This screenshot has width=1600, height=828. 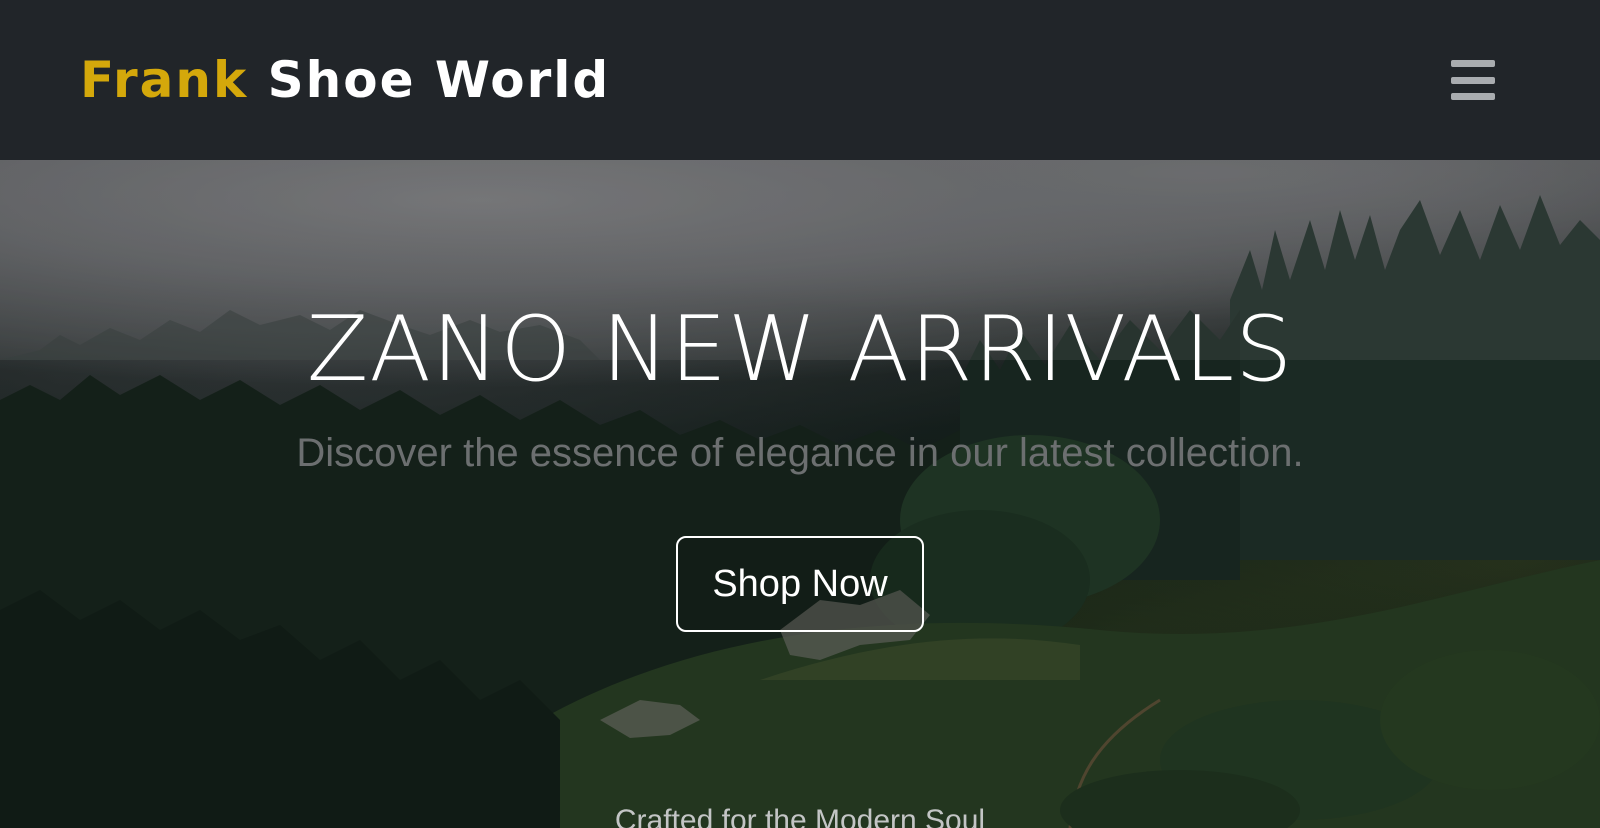 I want to click on shop-now-button: Shop Now, so click(x=800, y=584).